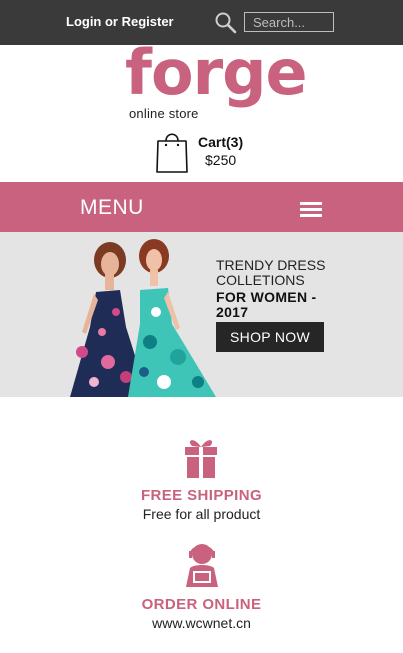 The height and width of the screenshot is (653, 403). Describe the element at coordinates (271, 272) in the screenshot. I see `banner-headline: TRENDY DRESS COLLETIONS` at that location.